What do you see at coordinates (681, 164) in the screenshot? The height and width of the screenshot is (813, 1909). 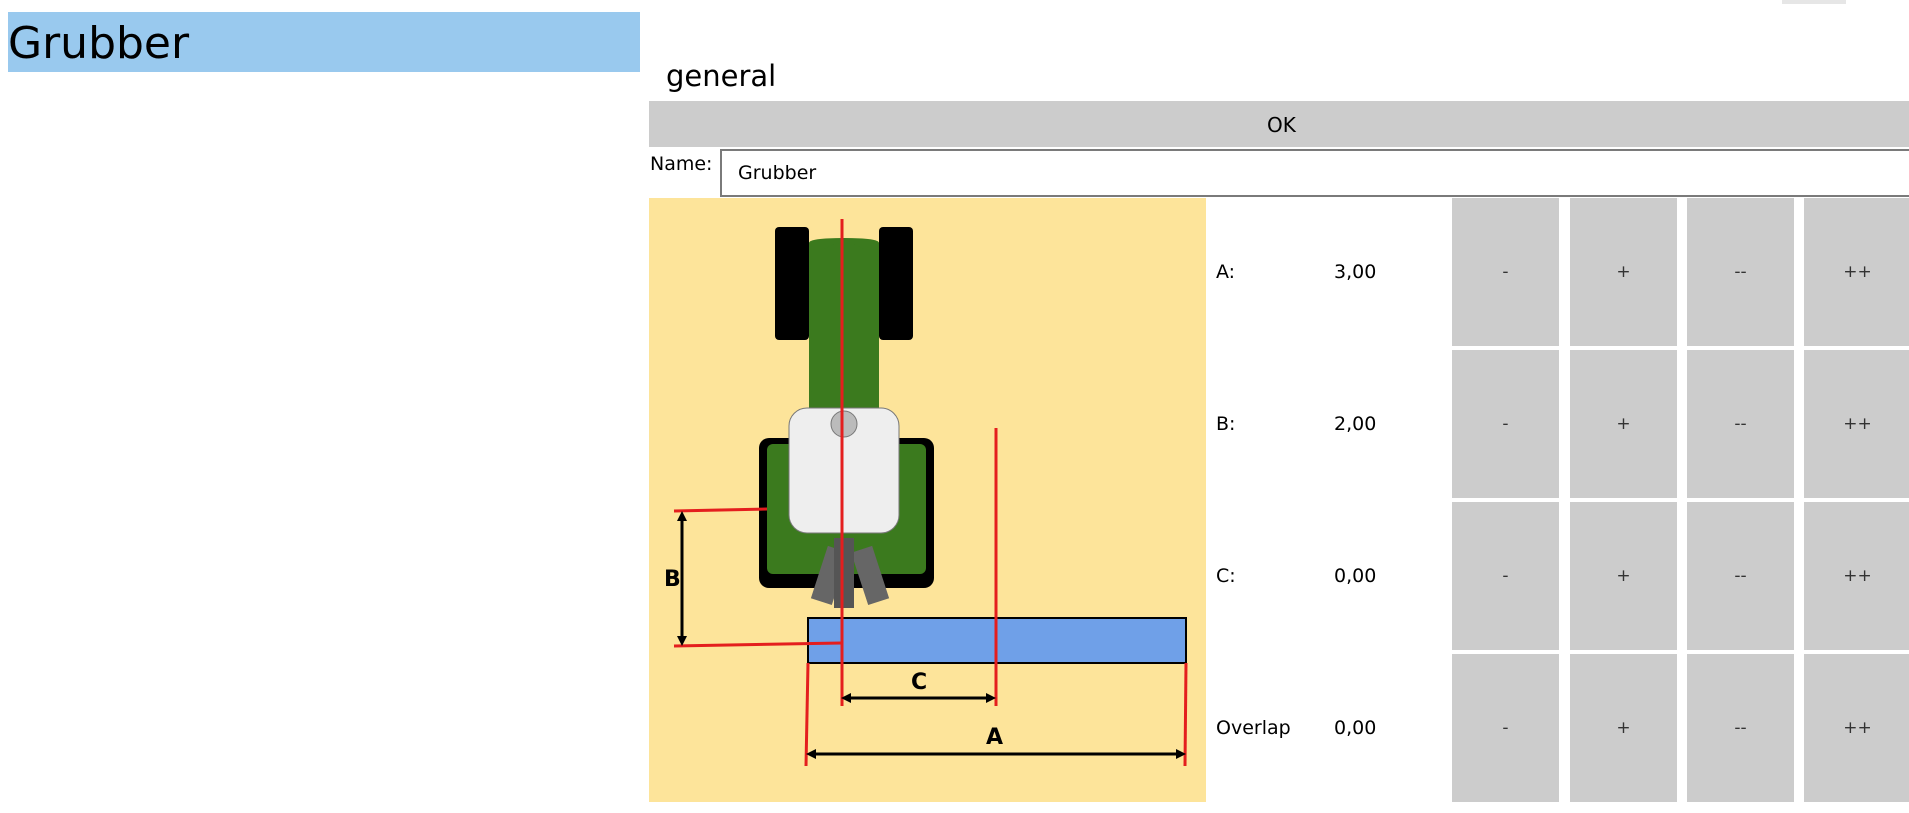 I see `name-label: Name:` at bounding box center [681, 164].